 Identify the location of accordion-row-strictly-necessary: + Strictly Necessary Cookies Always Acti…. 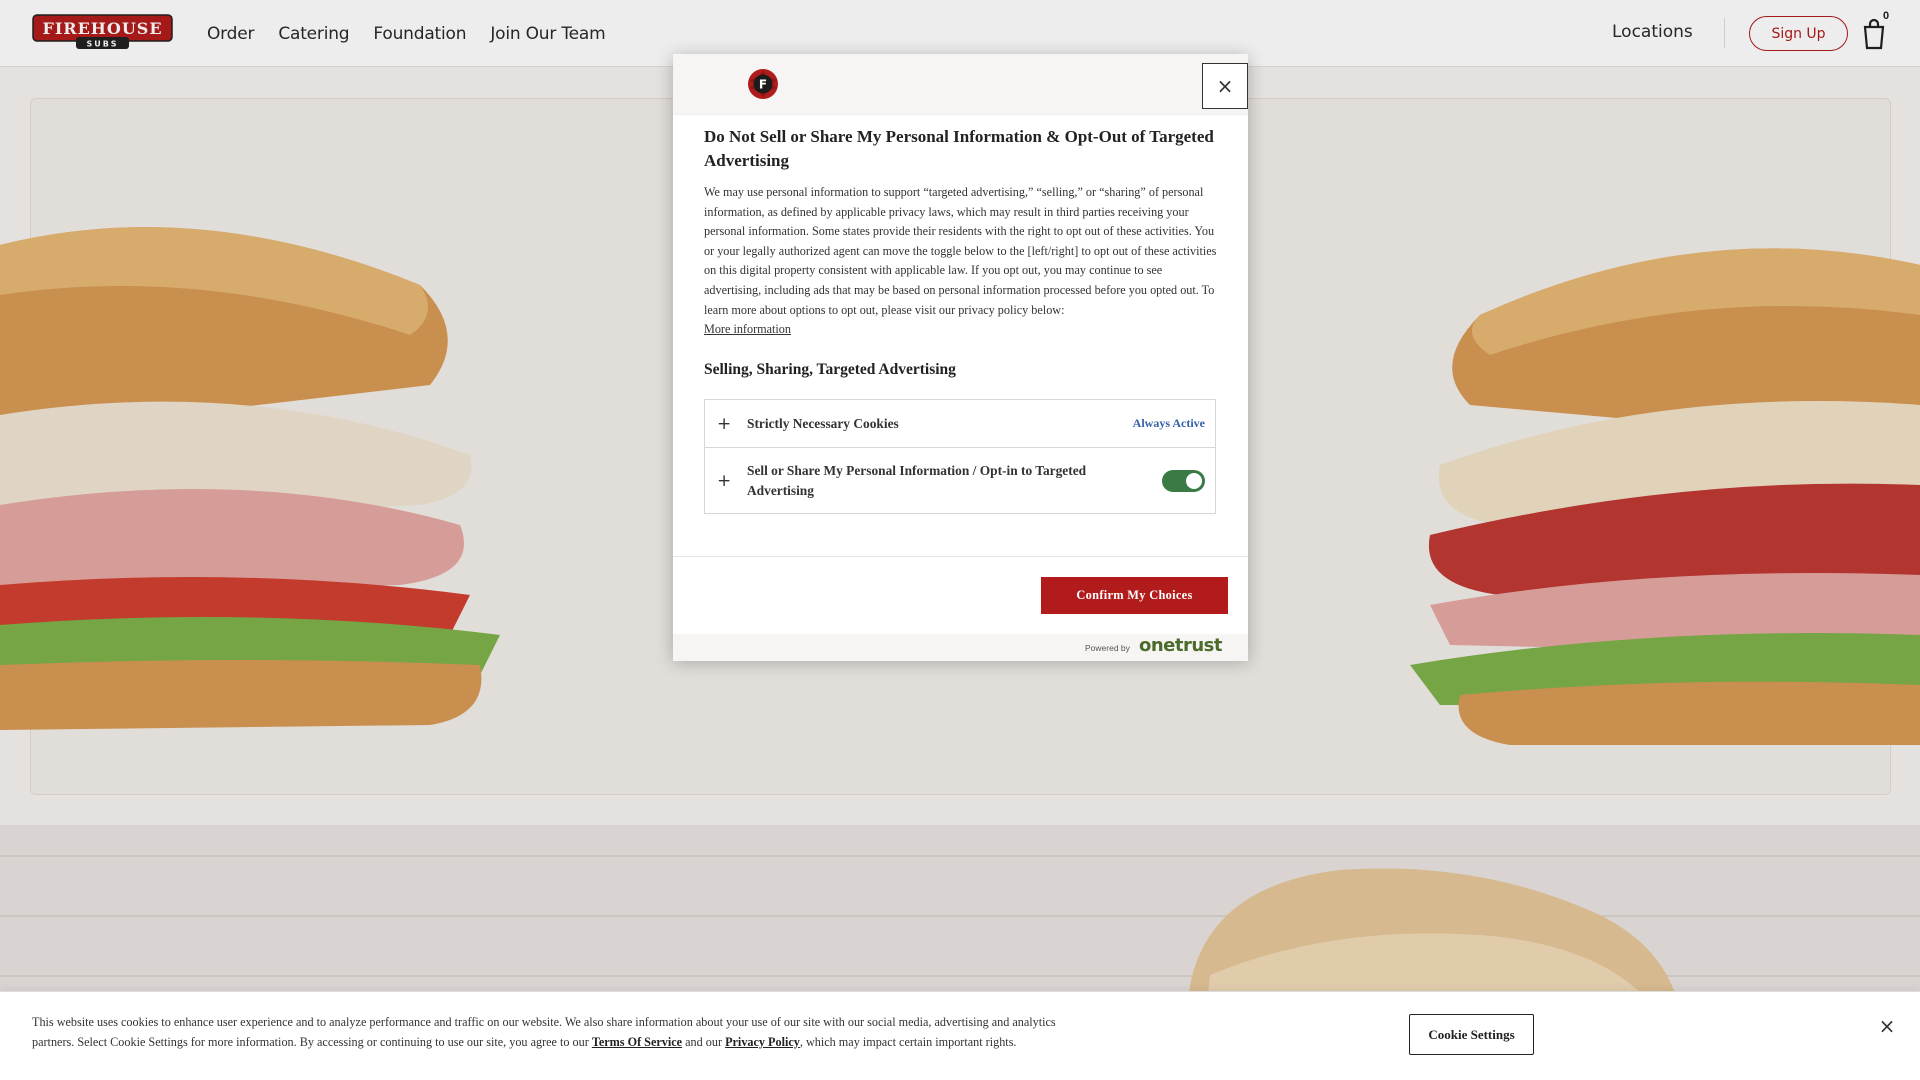
(960, 424).